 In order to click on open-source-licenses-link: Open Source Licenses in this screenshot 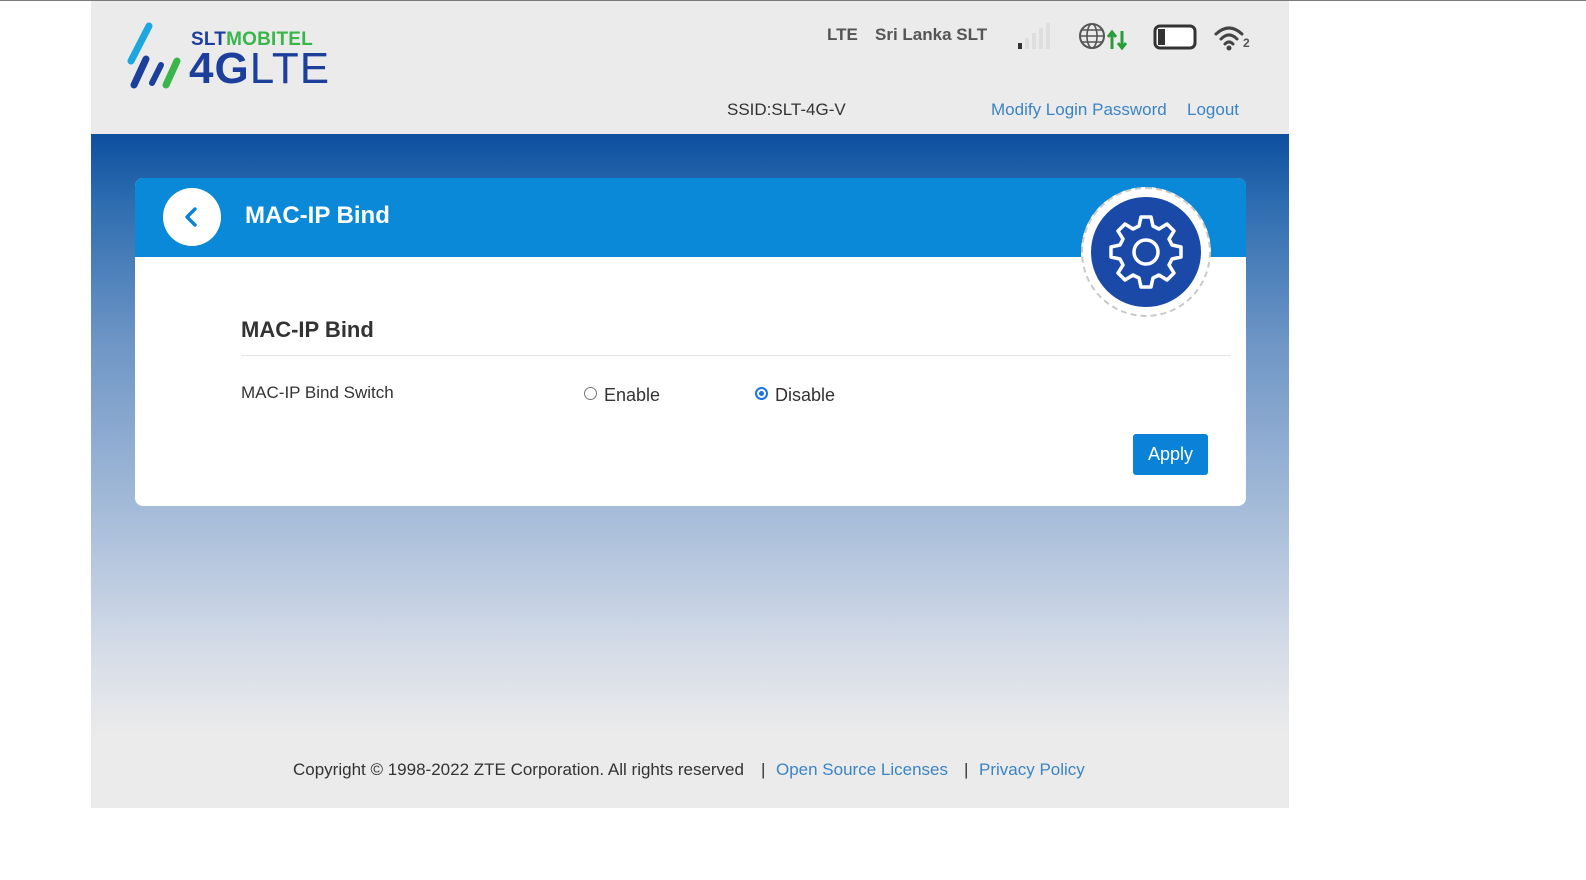, I will do `click(862, 770)`.